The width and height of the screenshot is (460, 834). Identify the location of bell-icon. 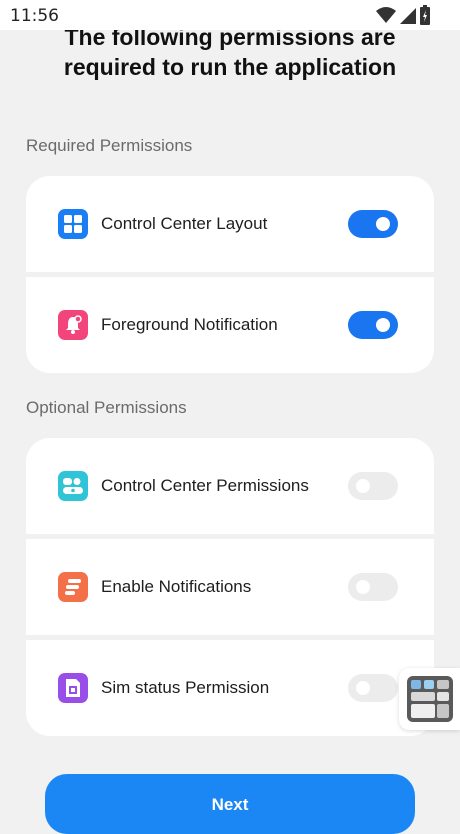
(73, 325).